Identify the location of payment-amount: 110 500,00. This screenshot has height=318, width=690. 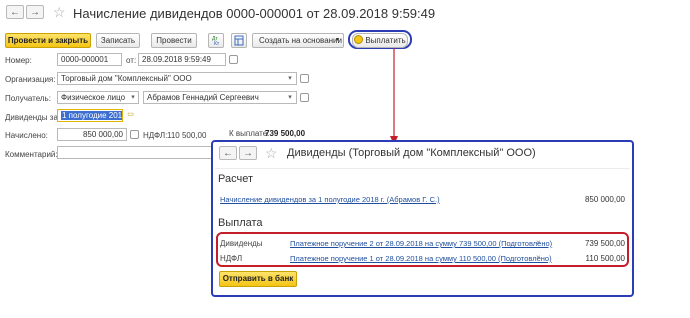
(605, 258).